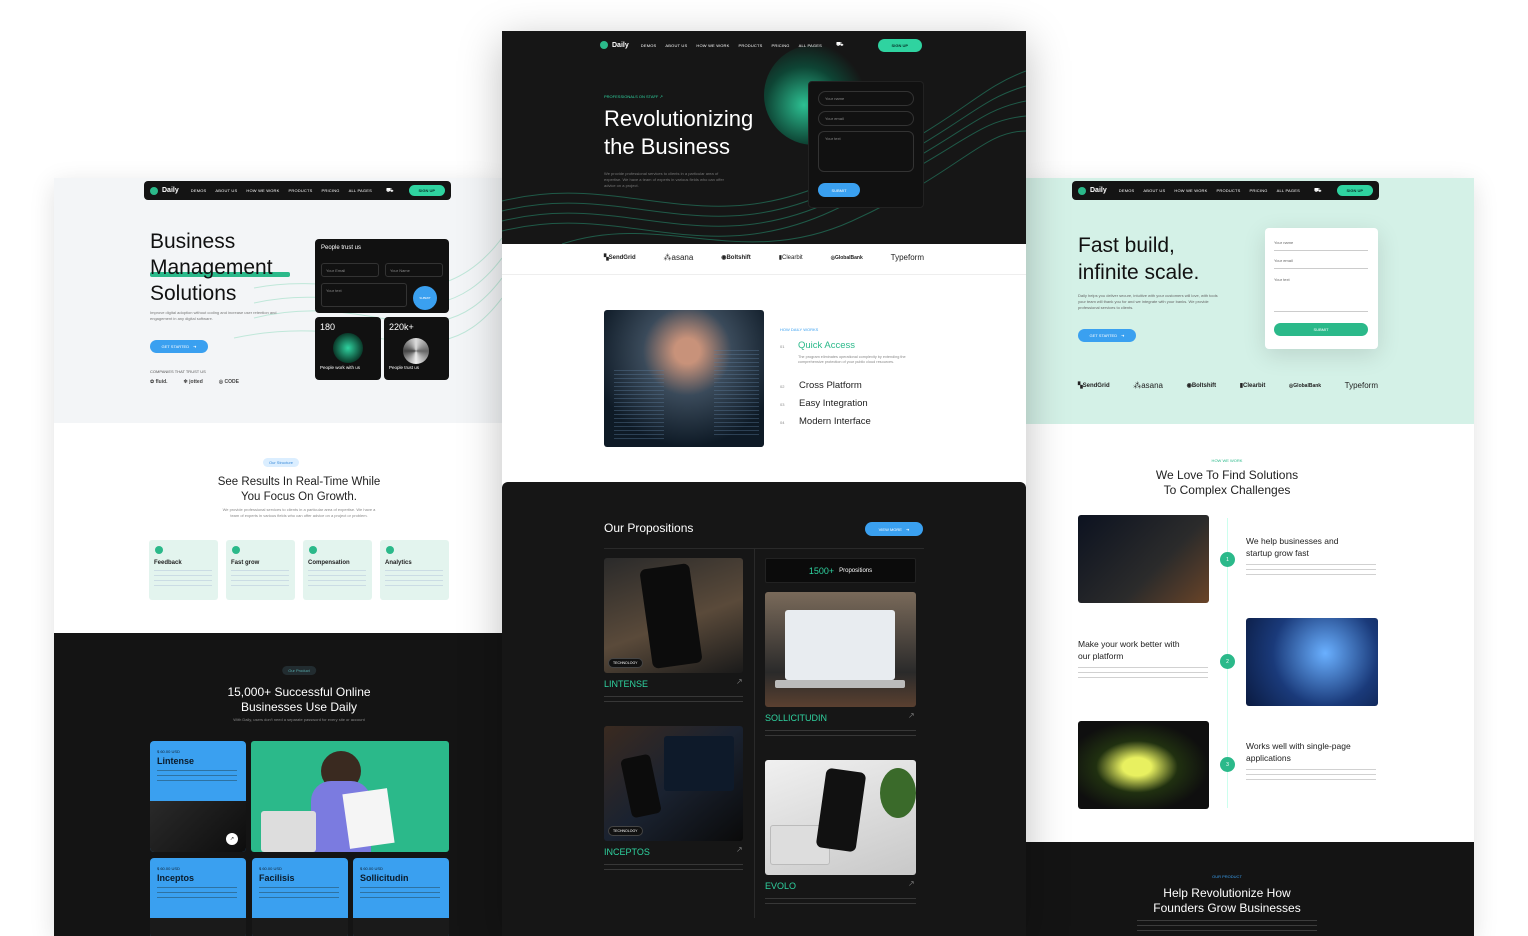 The height and width of the screenshot is (936, 1528). Describe the element at coordinates (830, 385) in the screenshot. I see `how-item-2: Cross Platform` at that location.